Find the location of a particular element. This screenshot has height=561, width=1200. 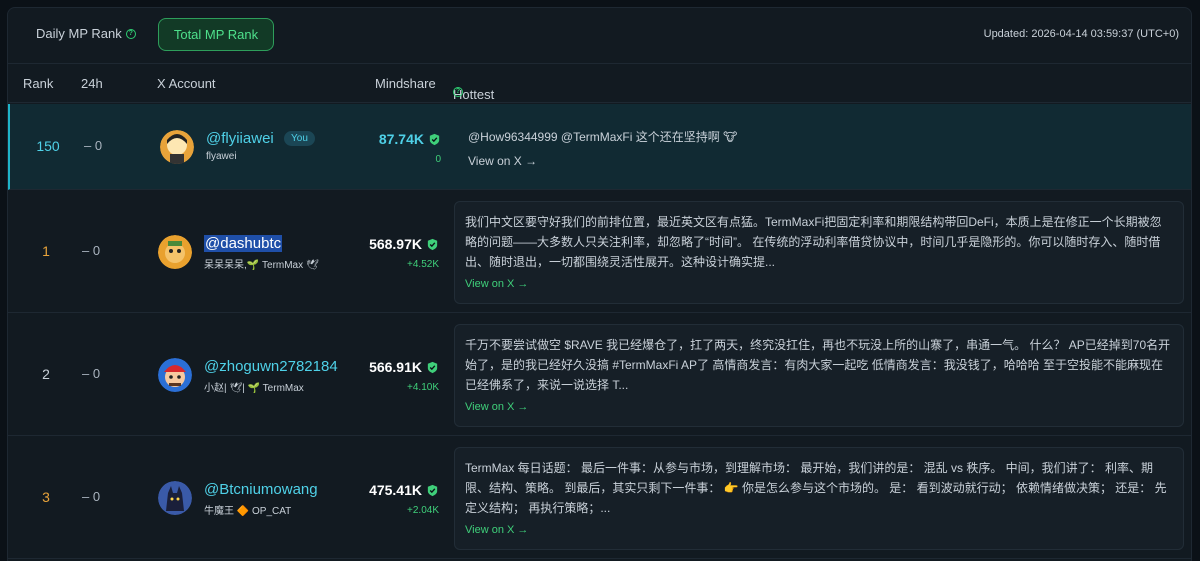

mindshare-cell: 568.97K +4.52K is located at coordinates (388, 252).